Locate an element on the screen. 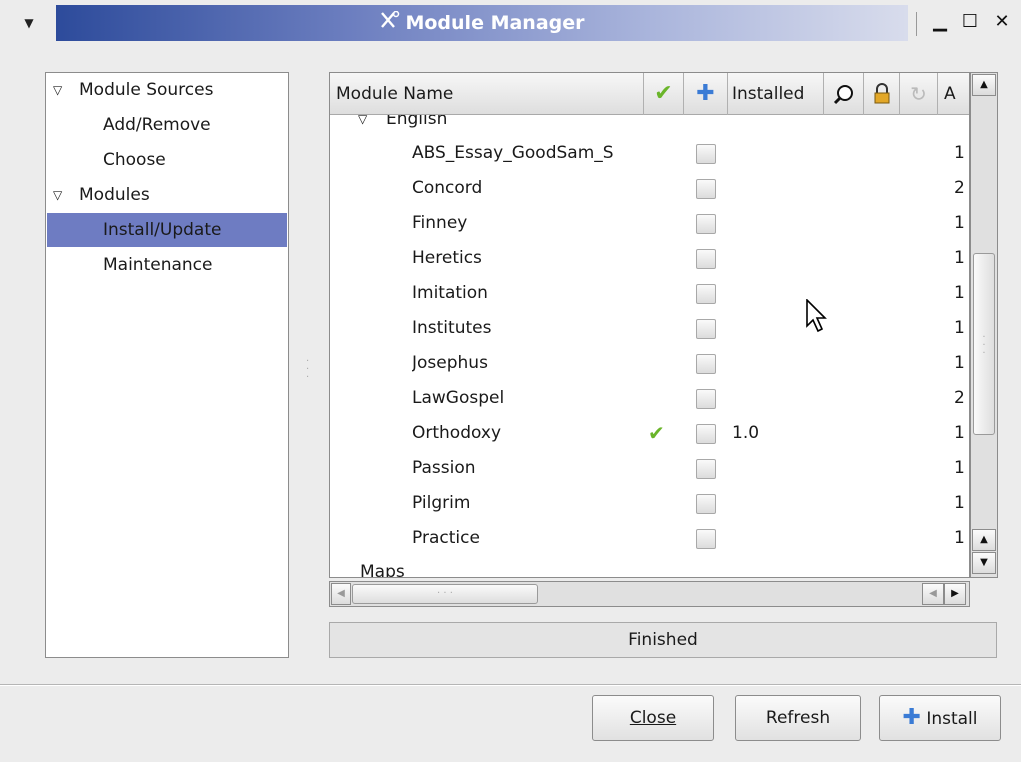  dropdown-arrow-icon: ▼ is located at coordinates (29, 23).